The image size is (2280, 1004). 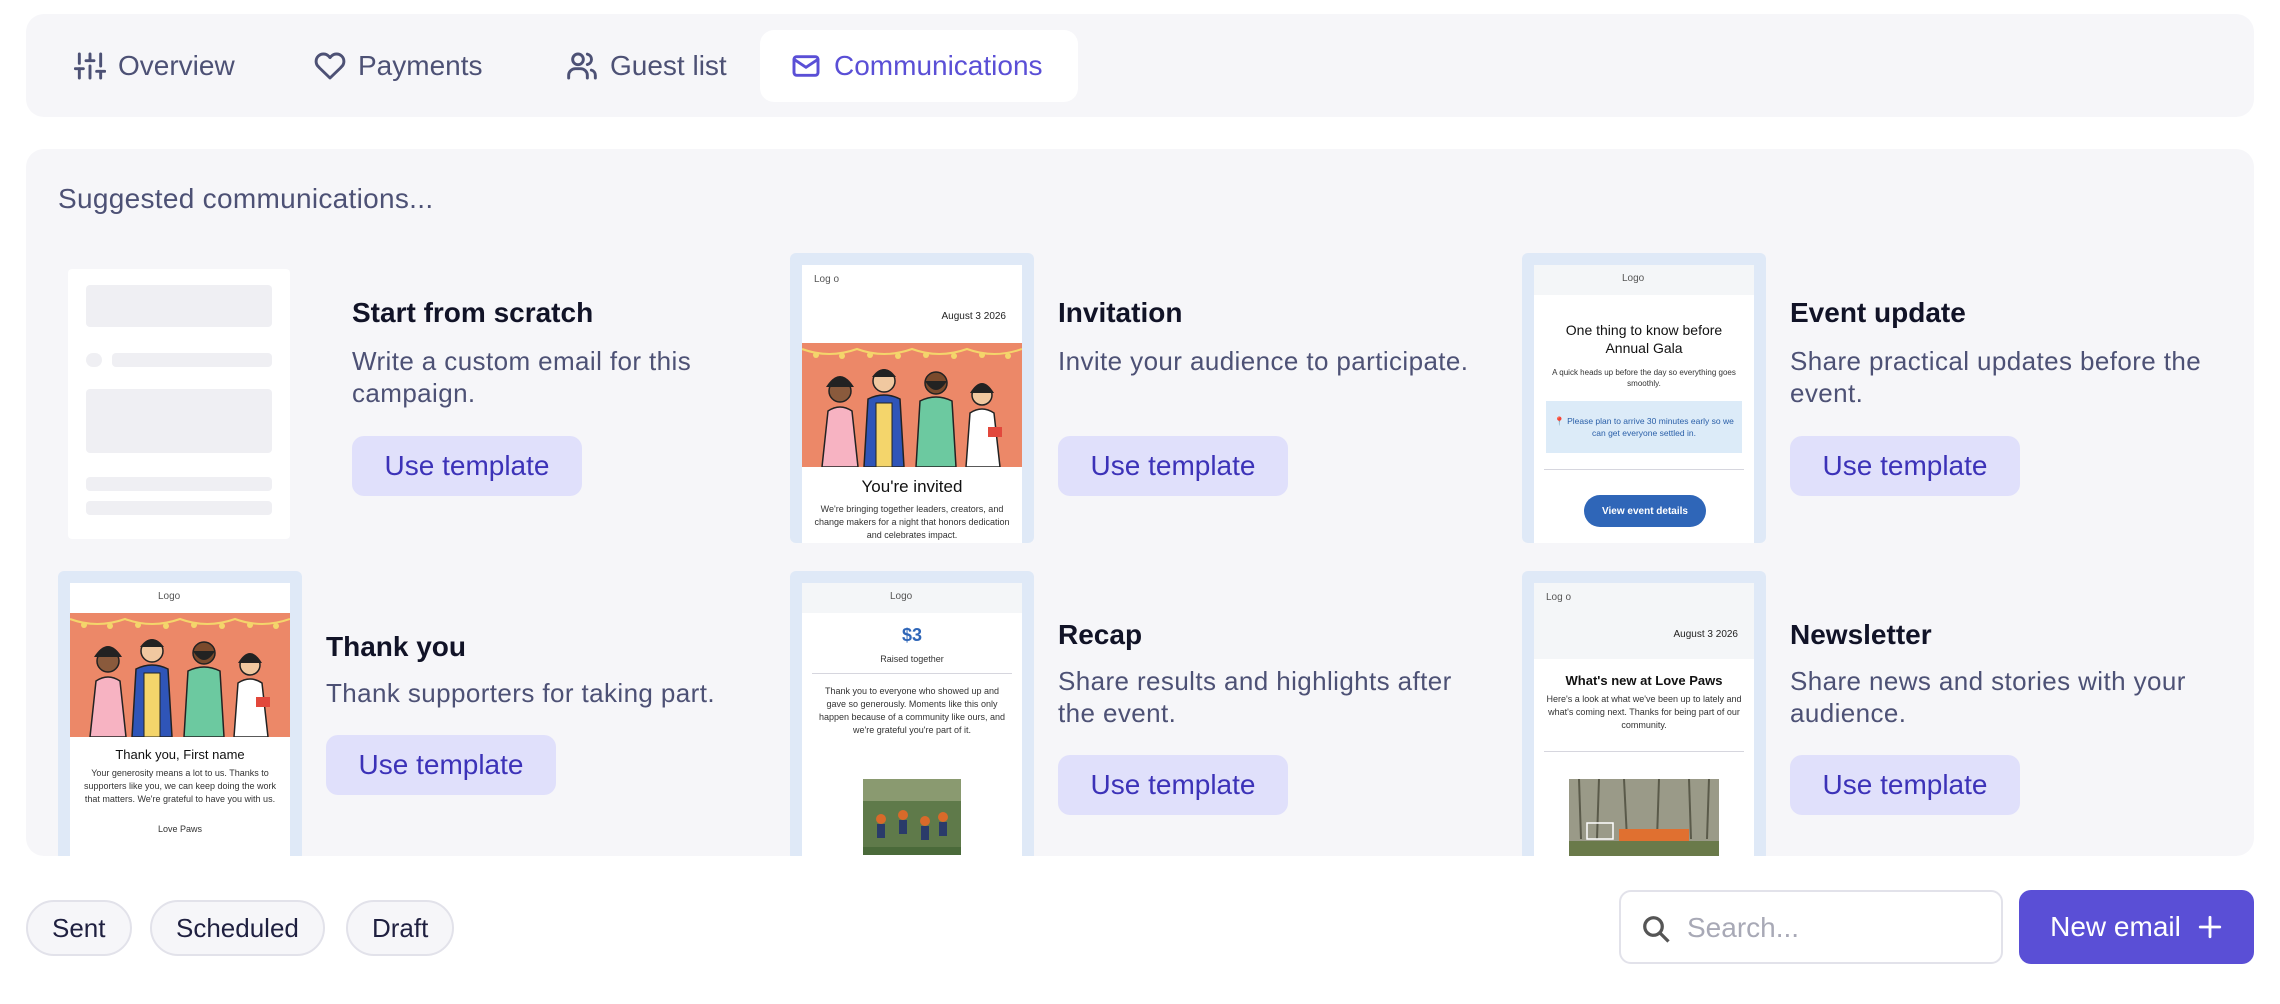 I want to click on tab-guest-list: Guest list, so click(x=646, y=66).